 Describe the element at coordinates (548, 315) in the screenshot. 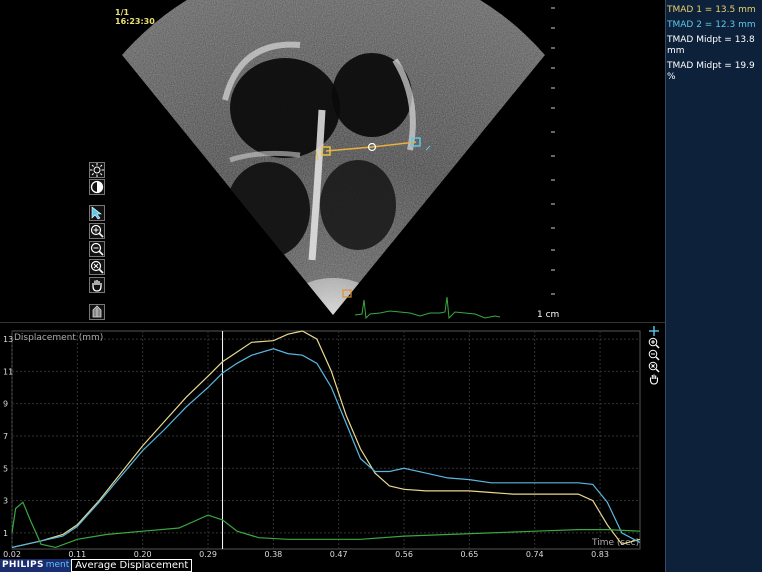

I see `scale-label: 1 cm` at that location.